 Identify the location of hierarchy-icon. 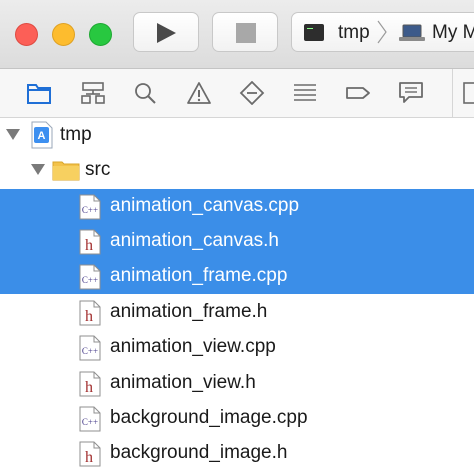
(93, 93).